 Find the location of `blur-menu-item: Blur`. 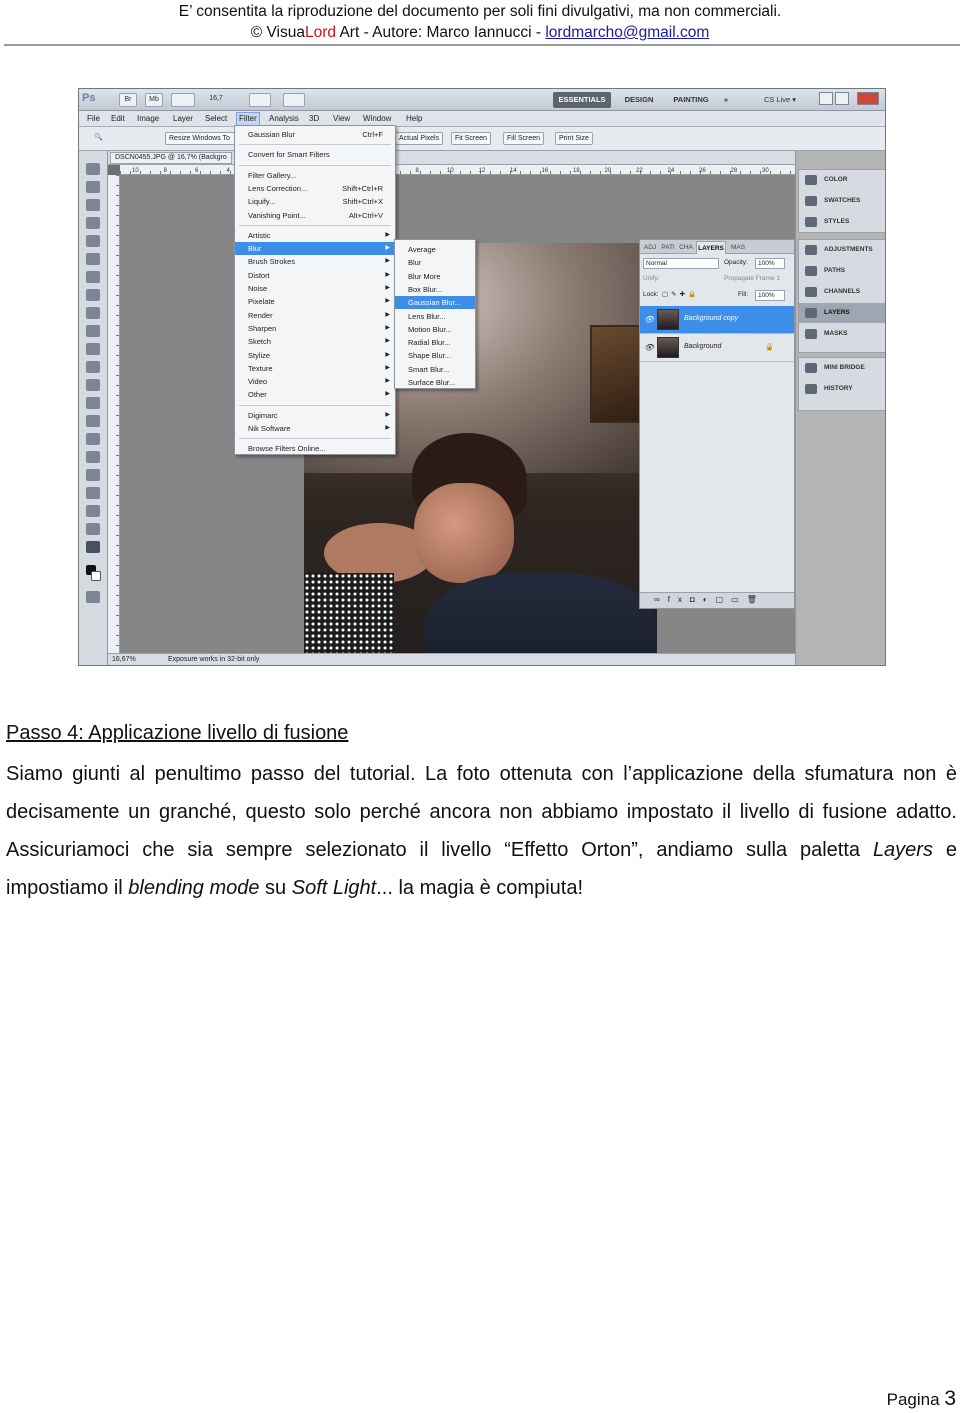

blur-menu-item: Blur is located at coordinates (435, 262).